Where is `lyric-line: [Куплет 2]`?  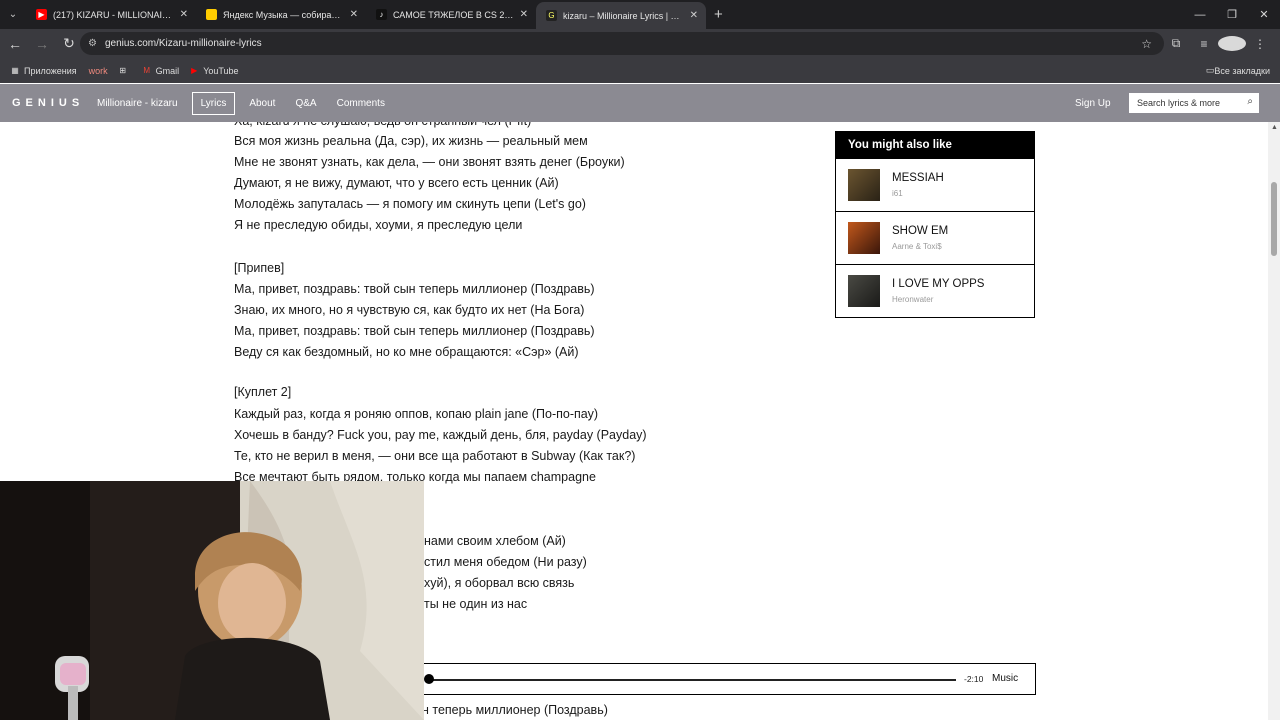
lyric-line: [Куплет 2] is located at coordinates (262, 392).